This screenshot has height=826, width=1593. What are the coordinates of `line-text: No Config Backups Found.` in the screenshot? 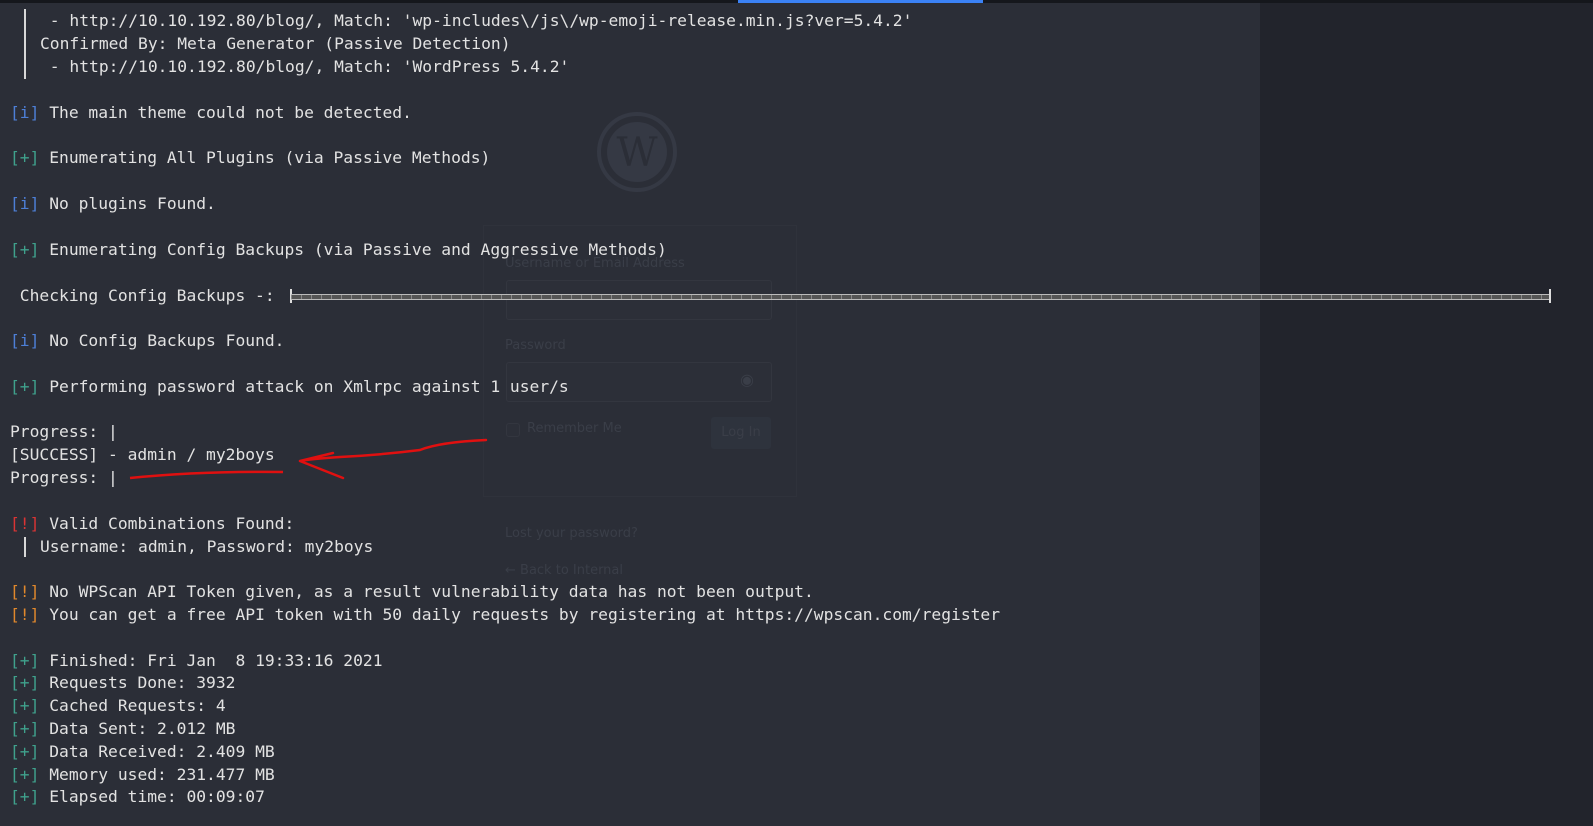 It's located at (162, 340).